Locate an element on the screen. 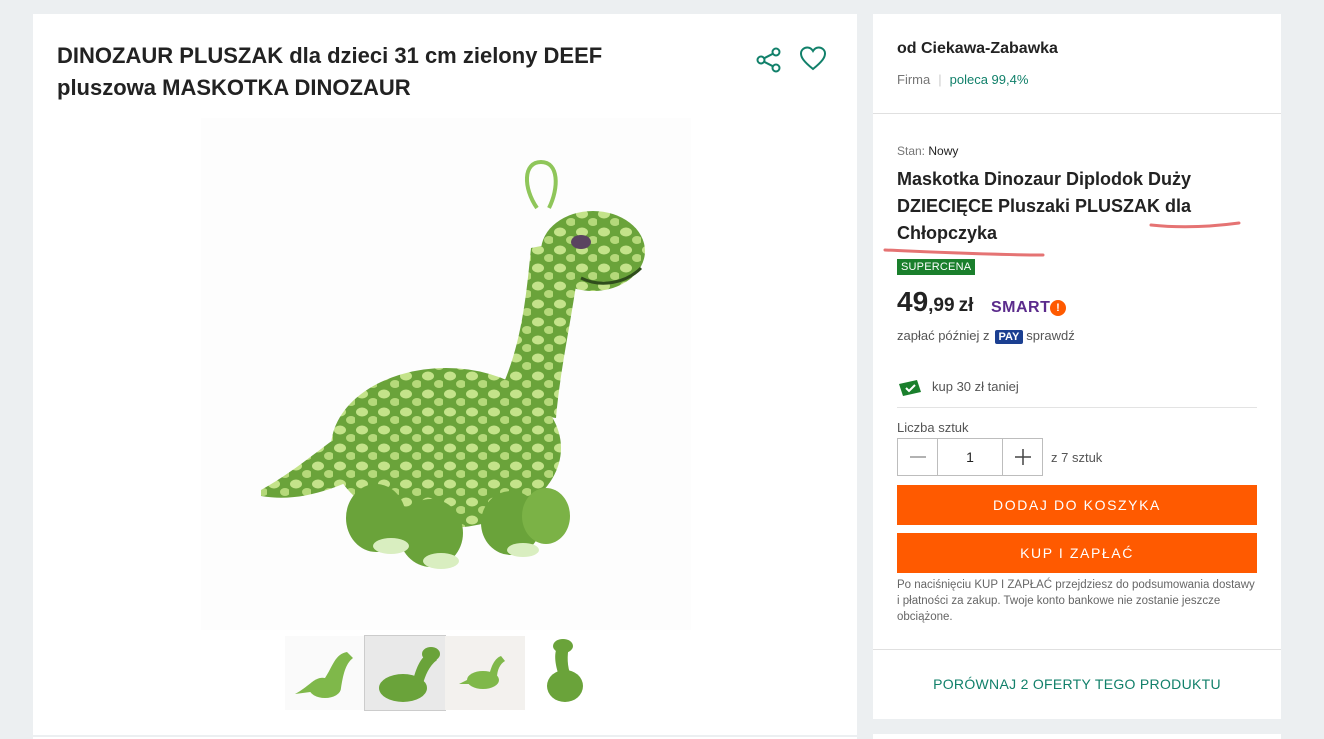 Image resolution: width=1324 pixels, height=739 pixels. quantity-input is located at coordinates (970, 457).